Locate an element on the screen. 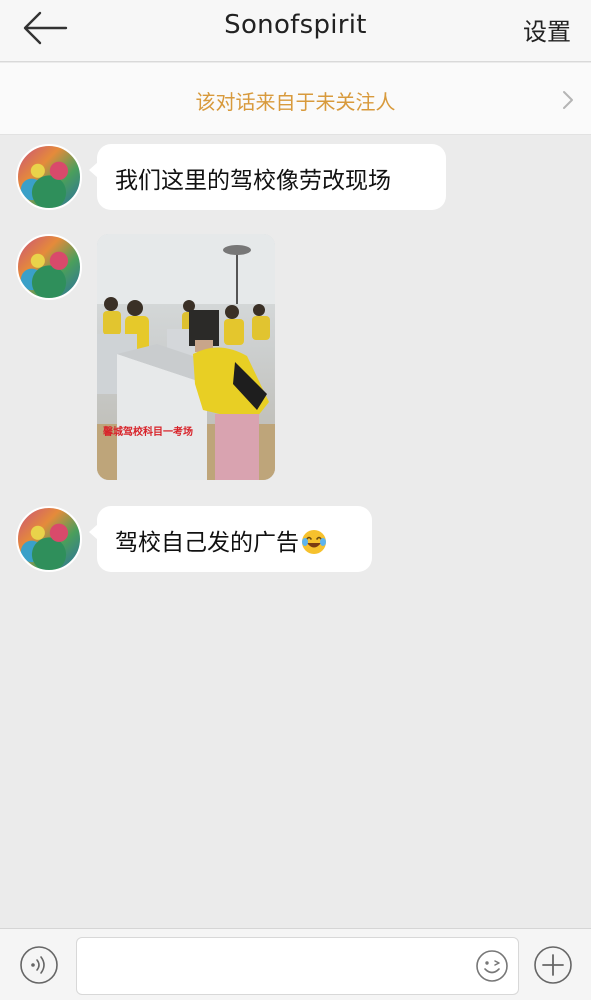 This screenshot has height=1000, width=591. photo-caption: 馨城驾校科目一考场 is located at coordinates (148, 432).